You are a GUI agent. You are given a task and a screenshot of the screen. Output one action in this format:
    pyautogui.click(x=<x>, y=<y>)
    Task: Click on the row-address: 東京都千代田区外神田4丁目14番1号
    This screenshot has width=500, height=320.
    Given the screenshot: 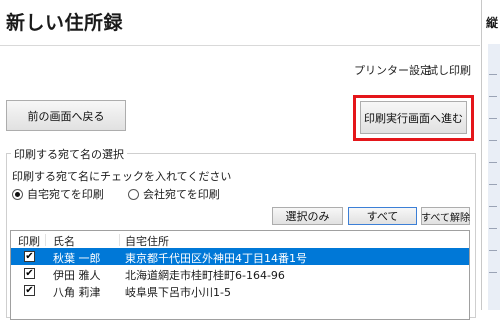 What is the action you would take?
    pyautogui.click(x=216, y=258)
    